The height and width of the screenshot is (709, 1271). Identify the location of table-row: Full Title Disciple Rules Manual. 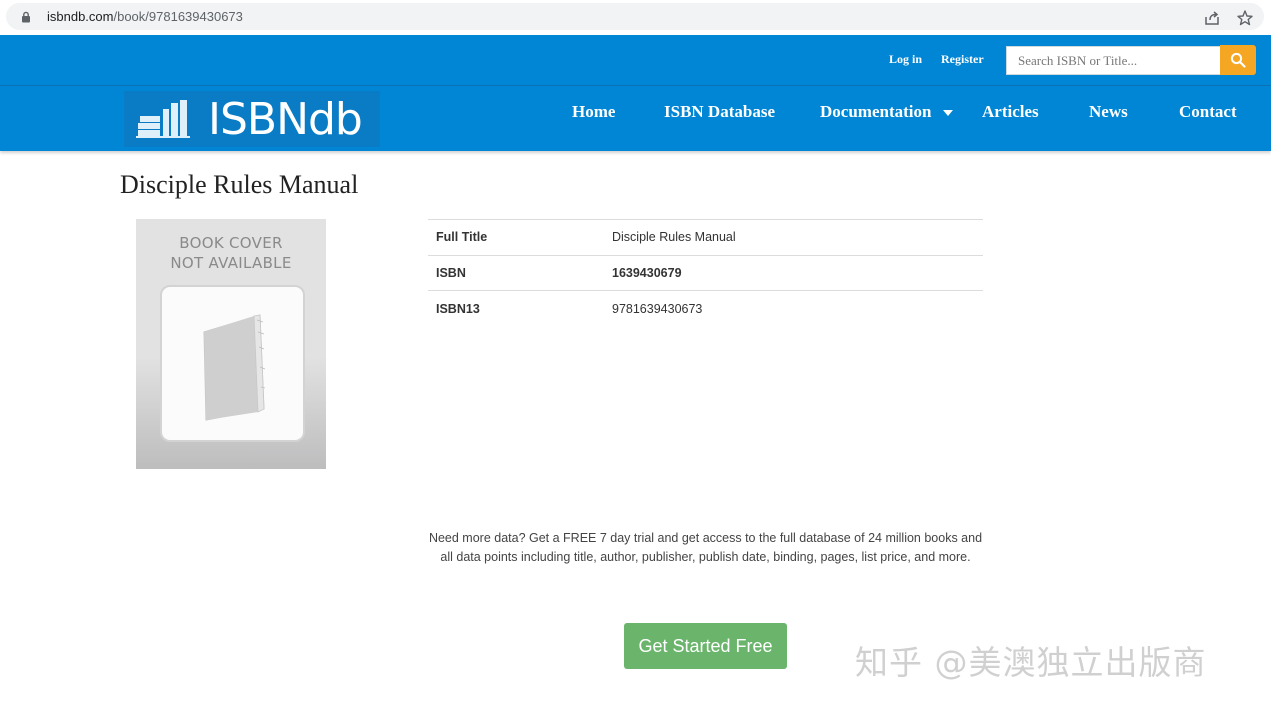
(705, 237).